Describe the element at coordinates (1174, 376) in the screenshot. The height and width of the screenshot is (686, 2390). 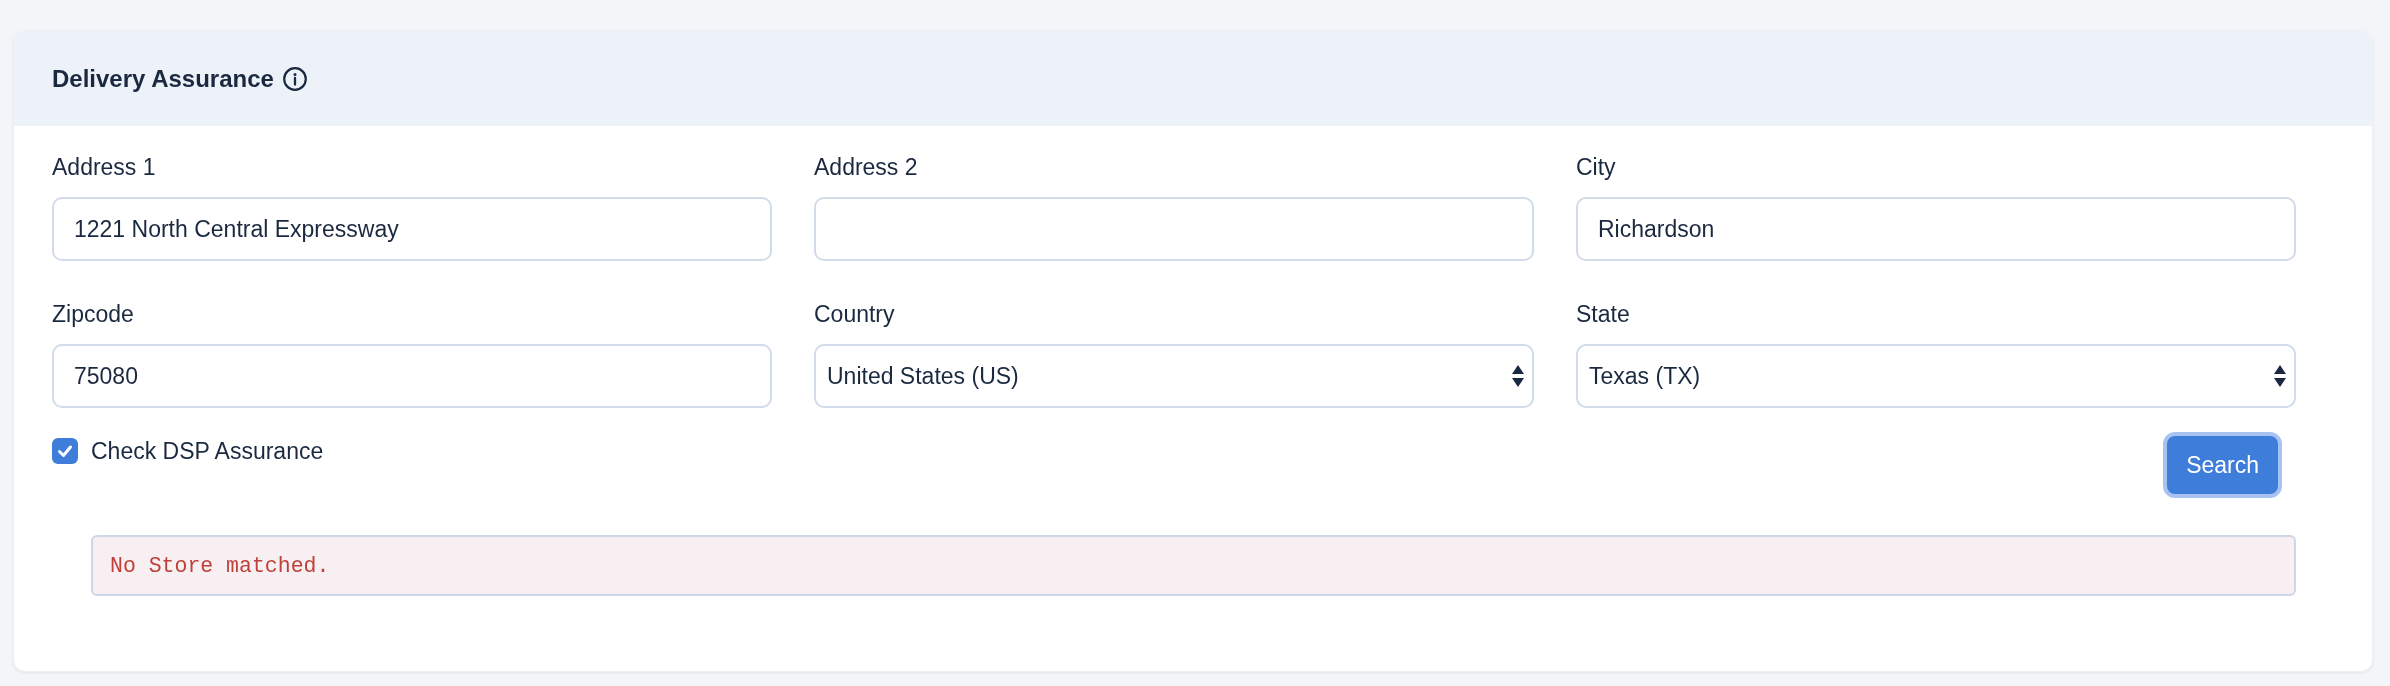
I see `select-field: United States (US)` at that location.